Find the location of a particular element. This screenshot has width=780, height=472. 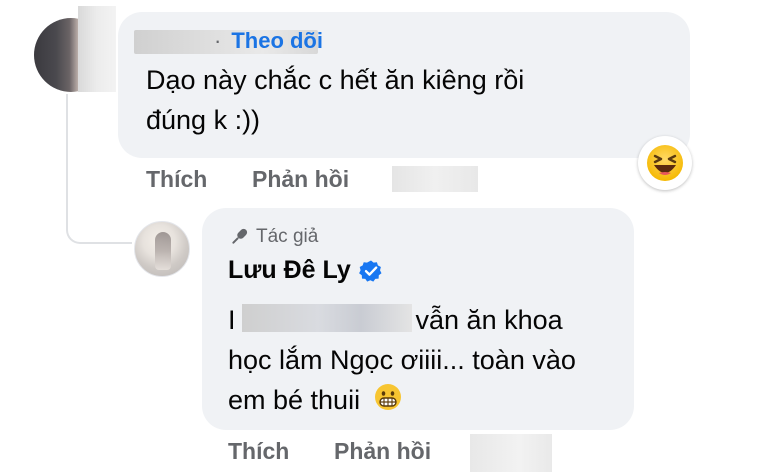

comment-text-line: Dạo này chắc c hết ăn kiêng rồi is located at coordinates (335, 80).